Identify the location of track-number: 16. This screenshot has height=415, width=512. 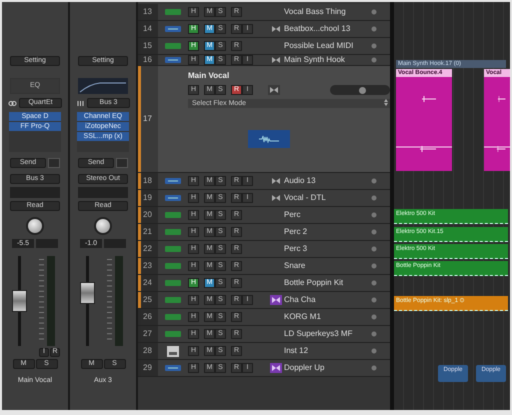
(149, 60).